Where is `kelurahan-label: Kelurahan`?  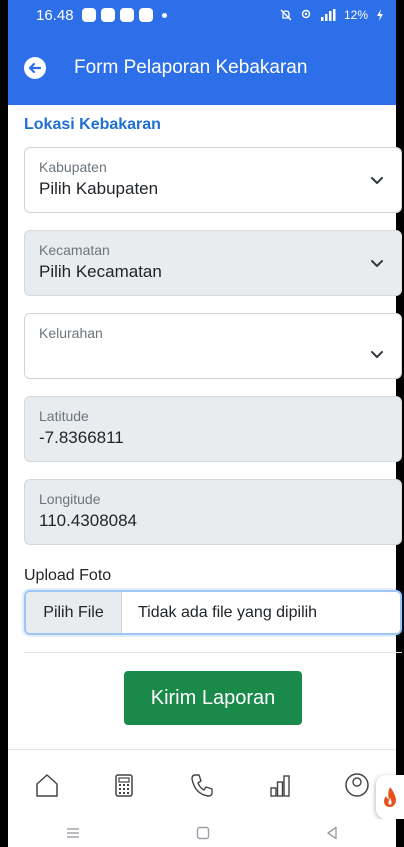
kelurahan-label: Kelurahan is located at coordinates (71, 333).